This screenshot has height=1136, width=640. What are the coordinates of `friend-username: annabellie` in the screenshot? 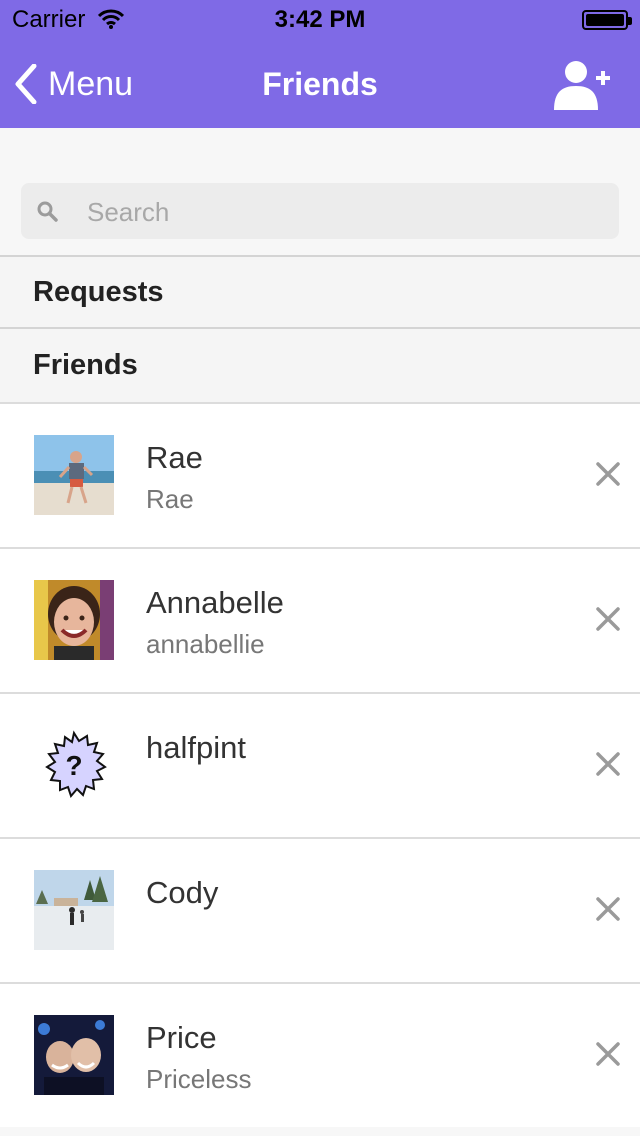 It's located at (205, 644).